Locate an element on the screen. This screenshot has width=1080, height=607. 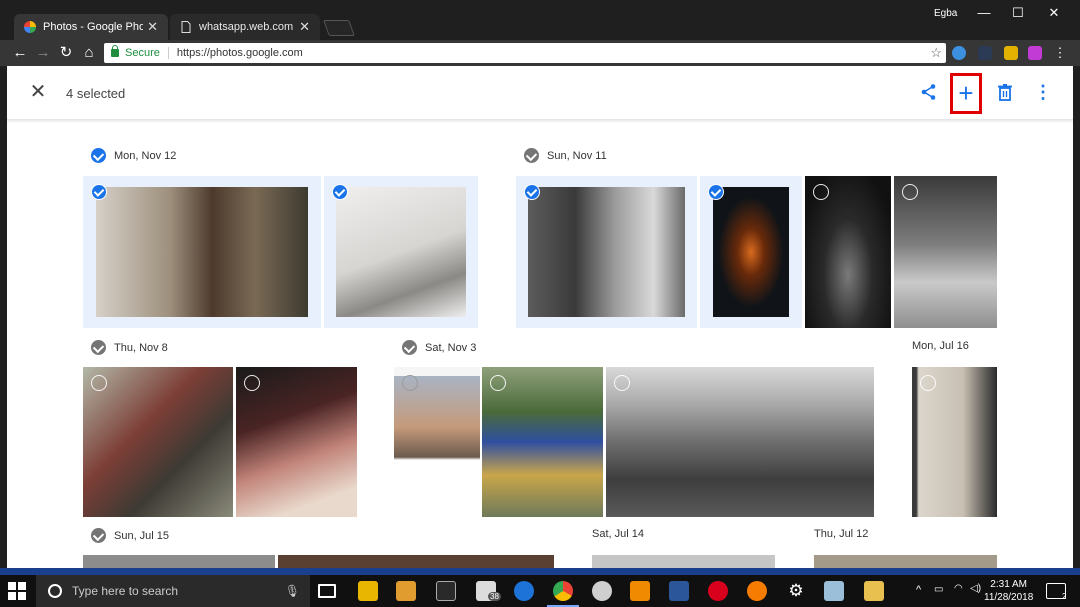
extension-dark-icon is located at coordinates (985, 53).